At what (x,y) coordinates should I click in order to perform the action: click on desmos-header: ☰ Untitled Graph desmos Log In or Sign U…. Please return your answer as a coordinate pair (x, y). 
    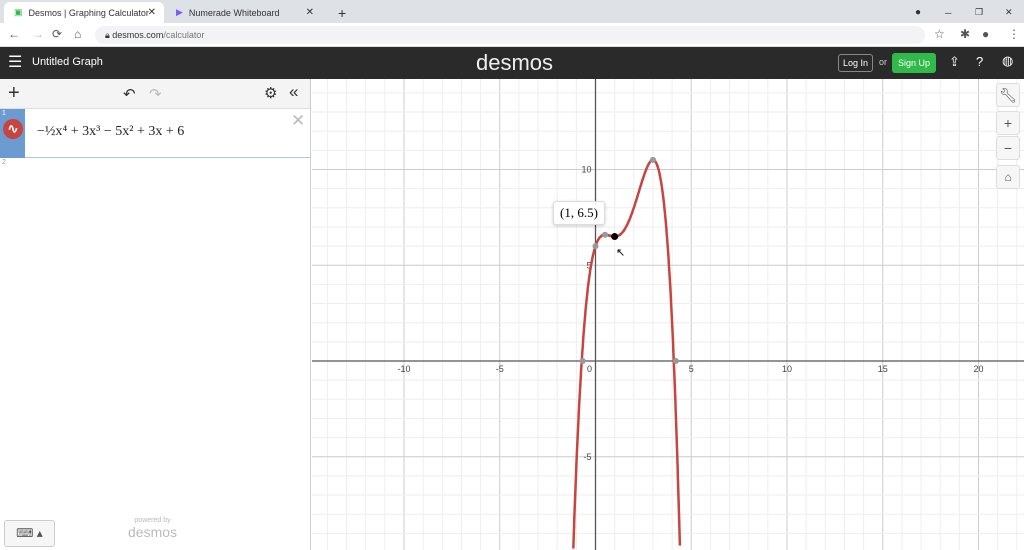
    Looking at the image, I should click on (512, 63).